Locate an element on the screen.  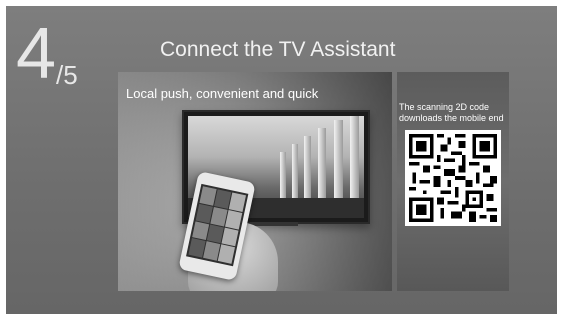
step-current: 4 is located at coordinates (36, 54).